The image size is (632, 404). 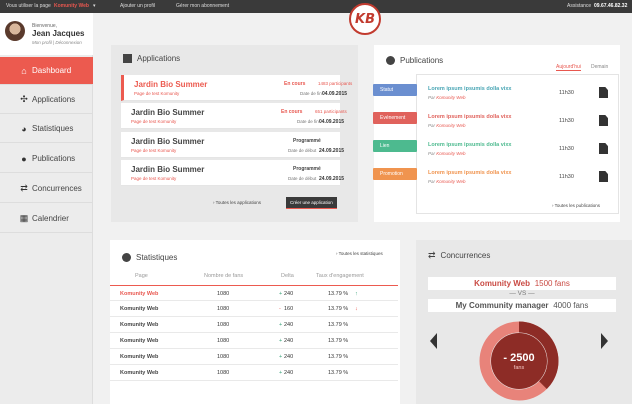 I want to click on sidebar-item-statistiques: ◕ Statistiques, so click(x=46, y=129).